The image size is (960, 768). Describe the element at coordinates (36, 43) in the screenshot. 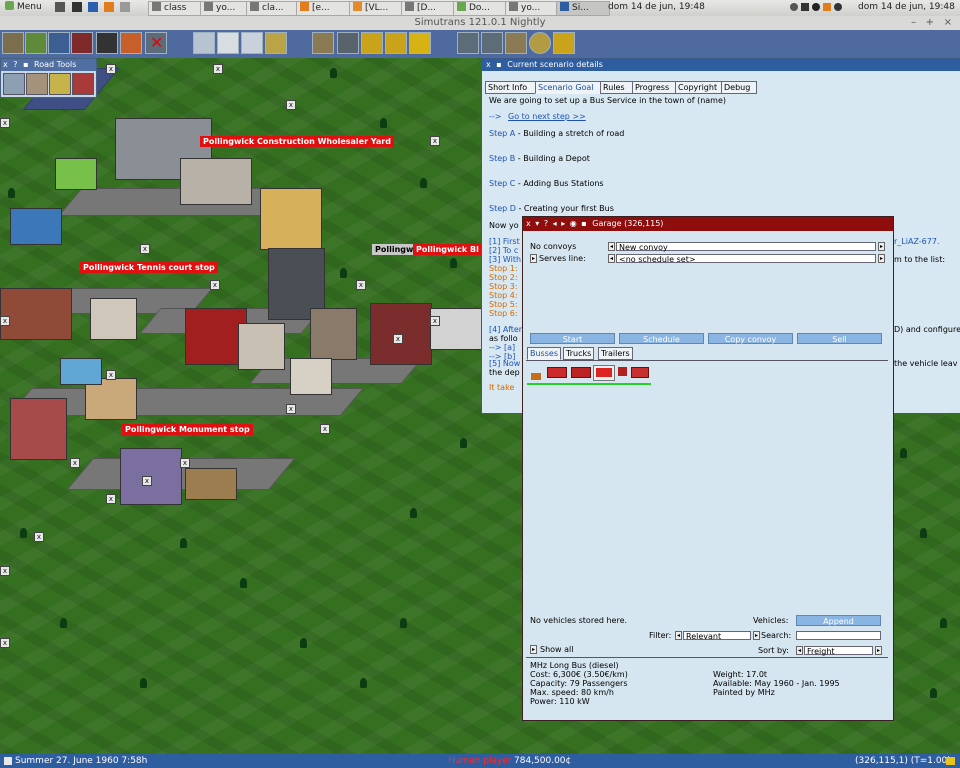

I see `tool-landscape-icon` at that location.